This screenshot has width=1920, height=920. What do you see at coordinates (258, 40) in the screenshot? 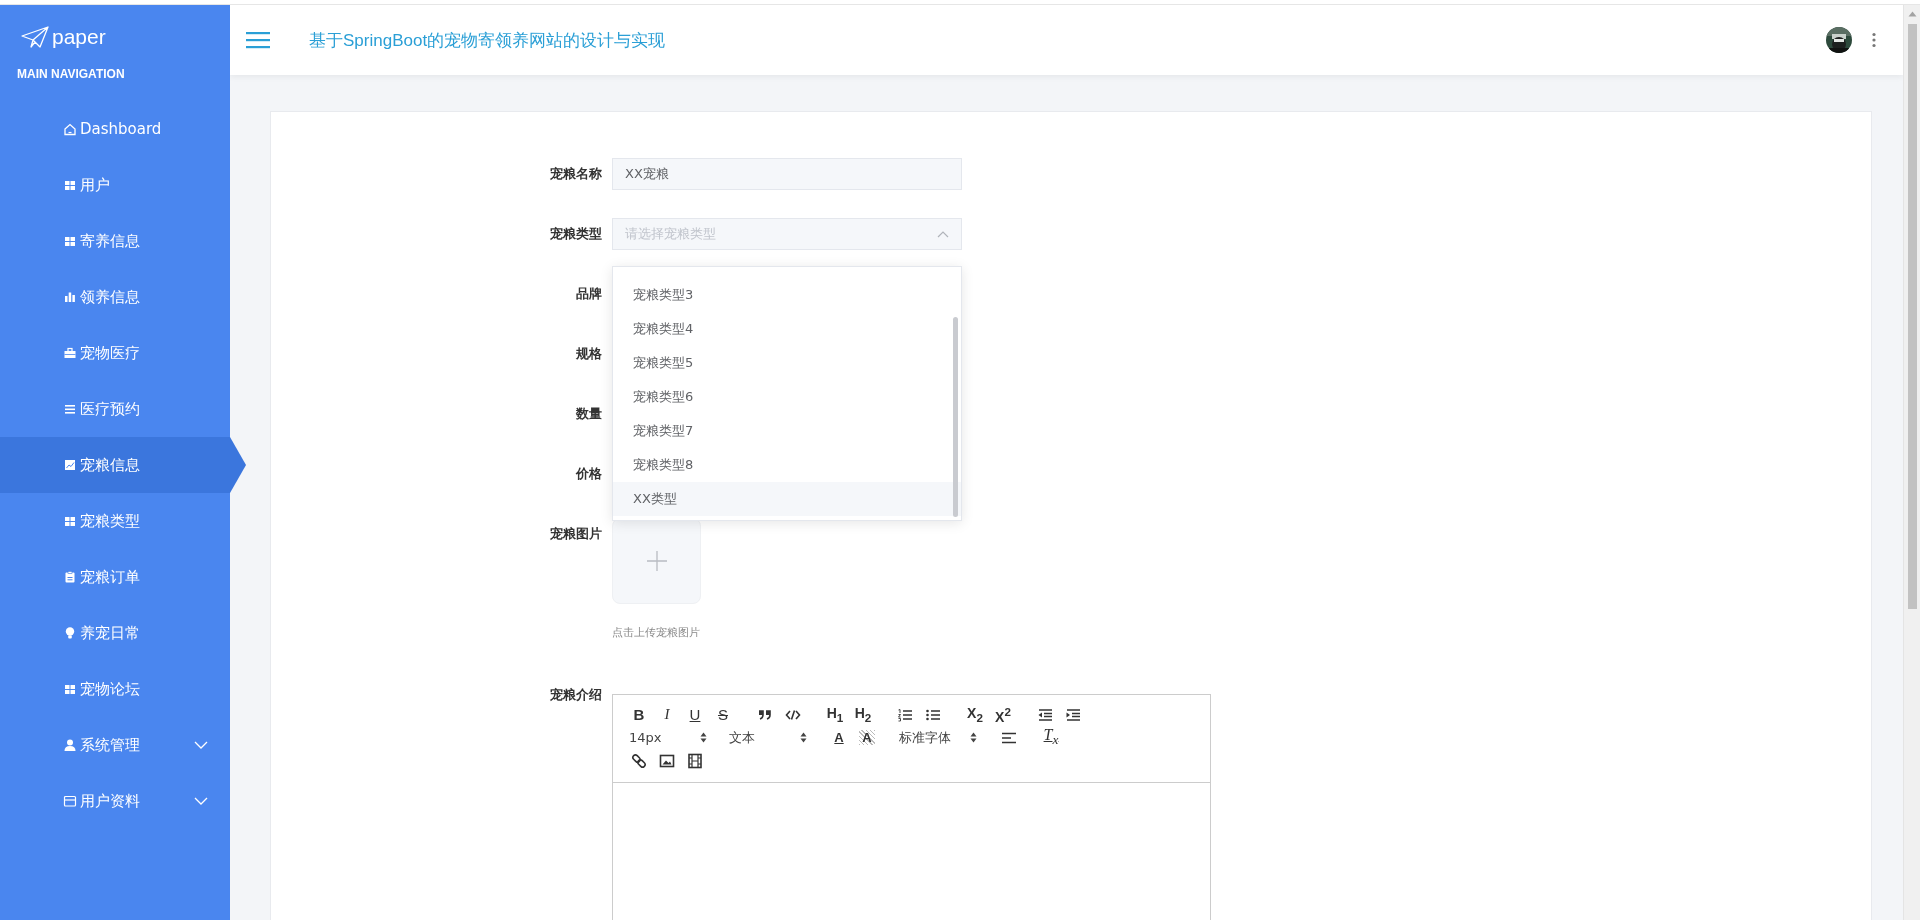
I see `menu-icon` at bounding box center [258, 40].